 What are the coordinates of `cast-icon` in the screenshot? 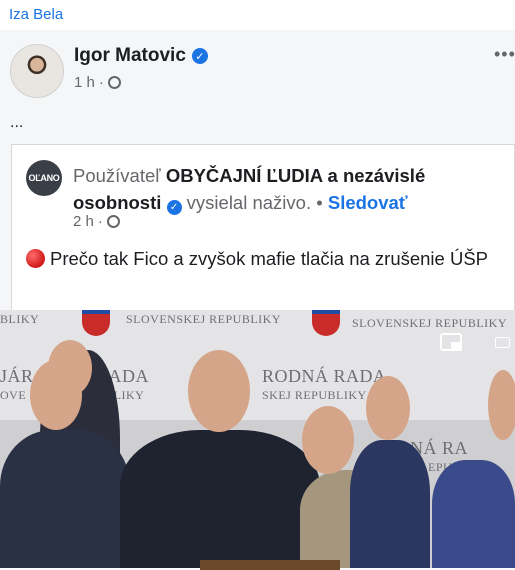 It's located at (502, 342).